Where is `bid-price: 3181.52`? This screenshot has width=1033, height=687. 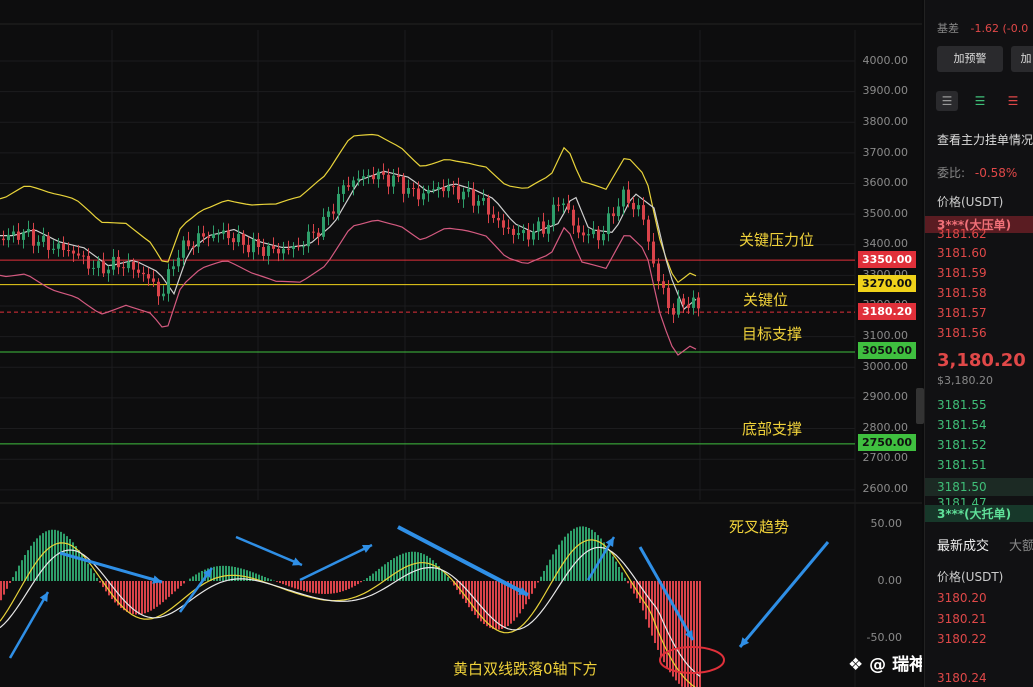 bid-price: 3181.52 is located at coordinates (962, 445).